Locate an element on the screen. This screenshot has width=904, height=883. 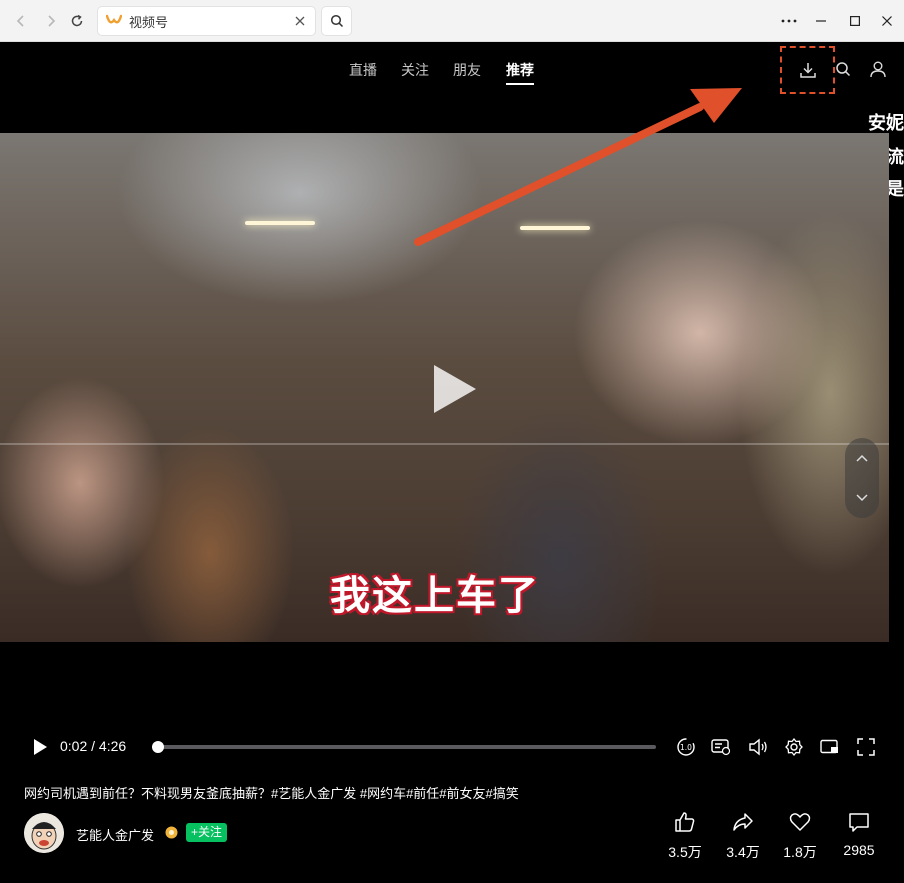
pip-button is located at coordinates (830, 747).